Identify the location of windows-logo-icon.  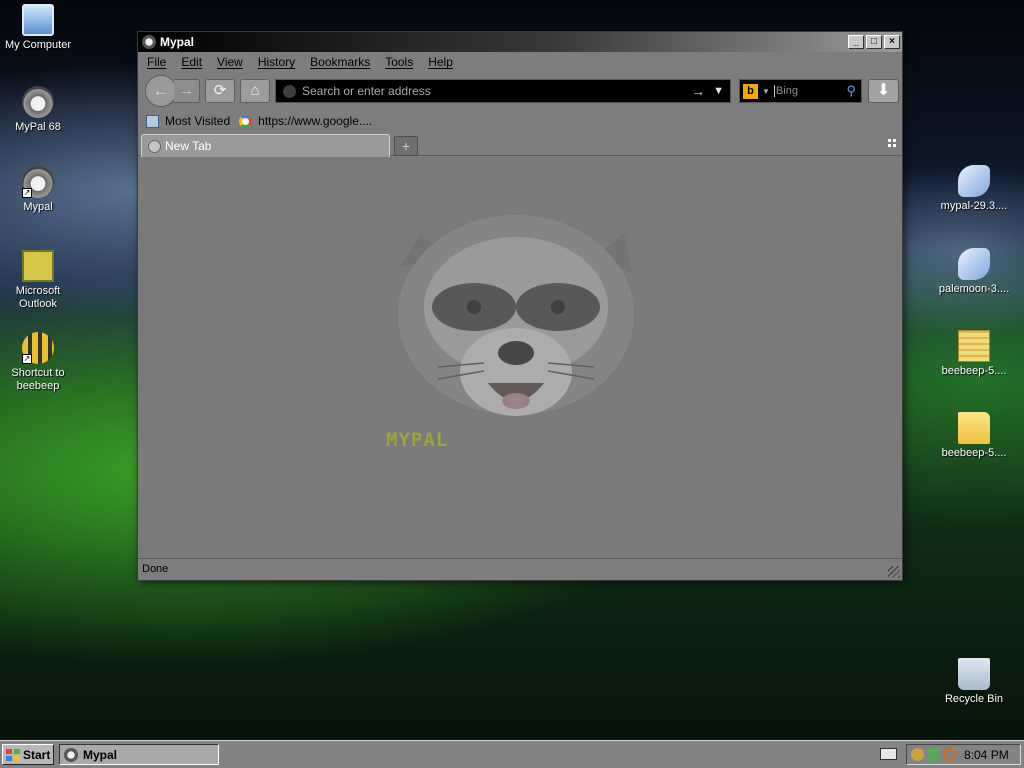
(13, 754).